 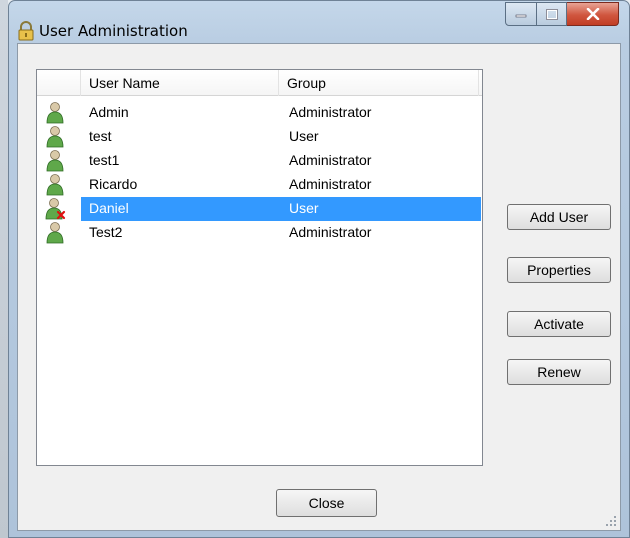 I want to click on user-row-admin: Admin Administrator, so click(x=259, y=113).